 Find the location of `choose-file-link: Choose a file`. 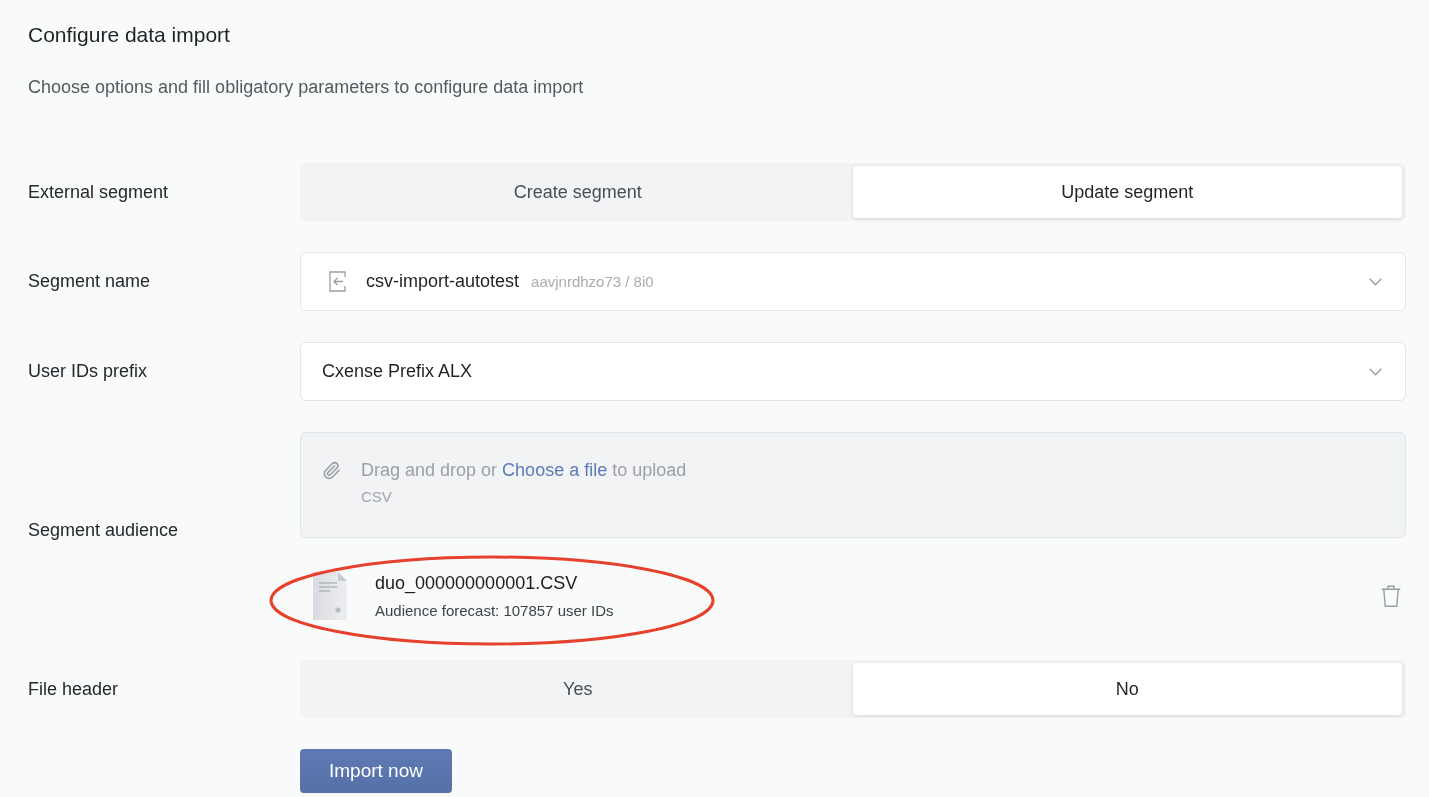

choose-file-link: Choose a file is located at coordinates (555, 470).